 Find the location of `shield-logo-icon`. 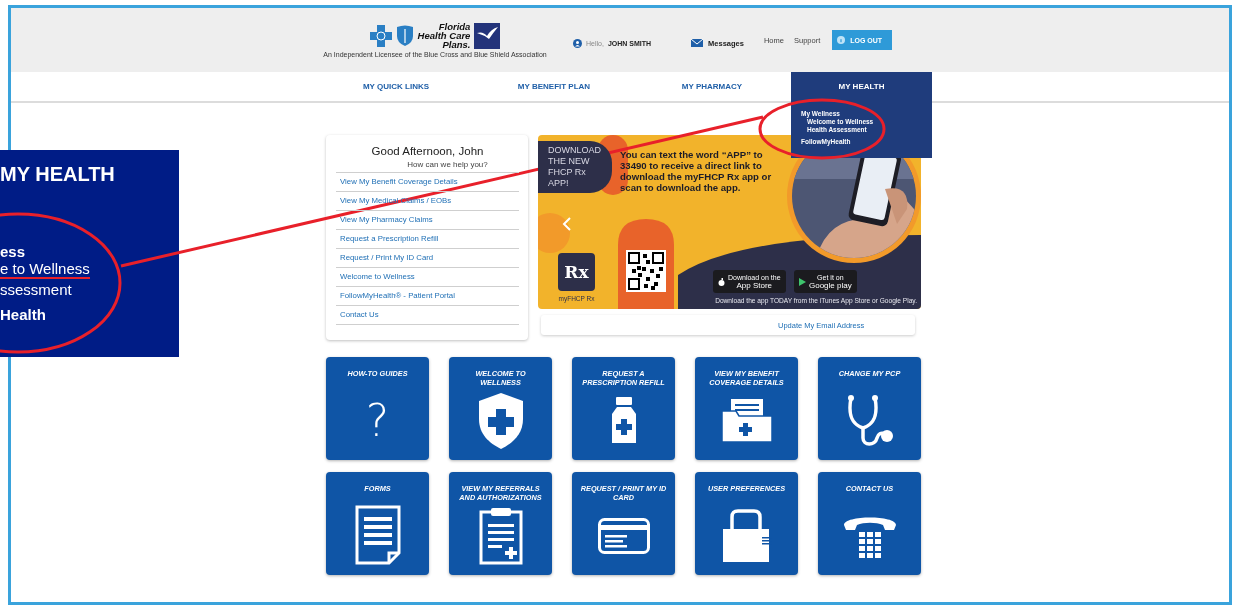

shield-logo-icon is located at coordinates (404, 35).